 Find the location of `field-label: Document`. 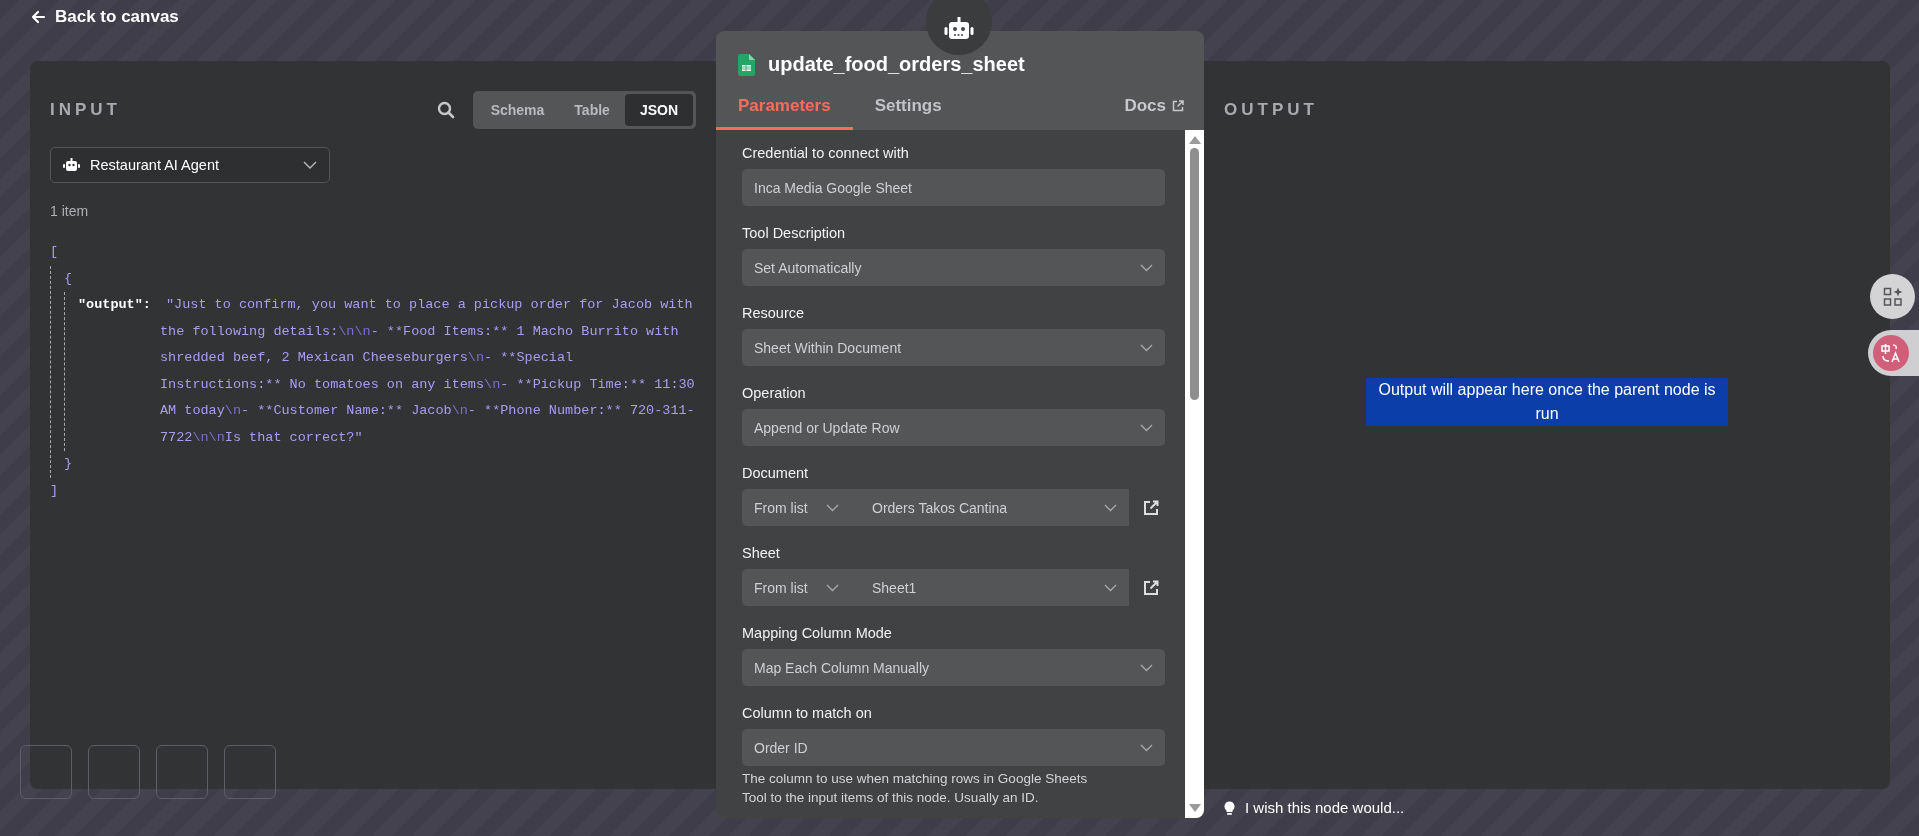

field-label: Document is located at coordinates (776, 473).